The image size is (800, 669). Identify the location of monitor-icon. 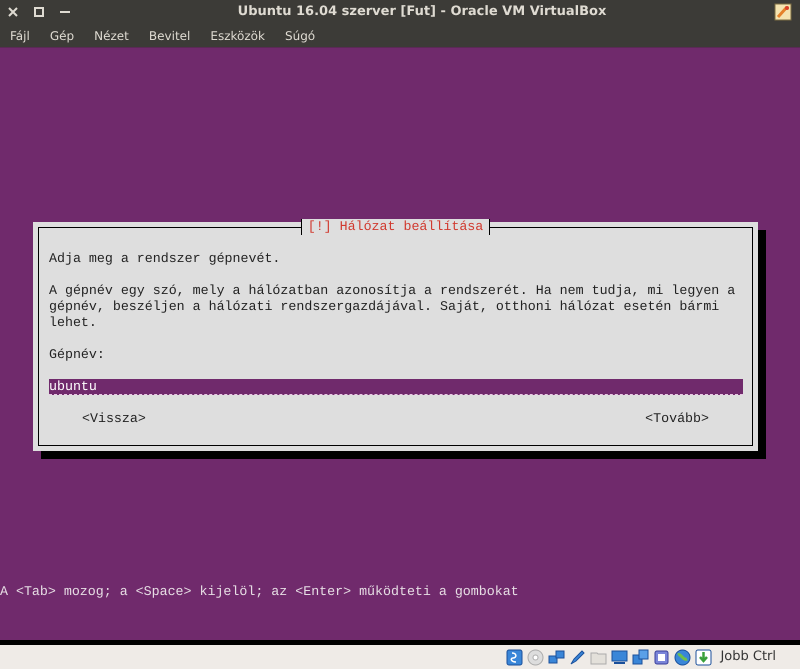
(619, 657).